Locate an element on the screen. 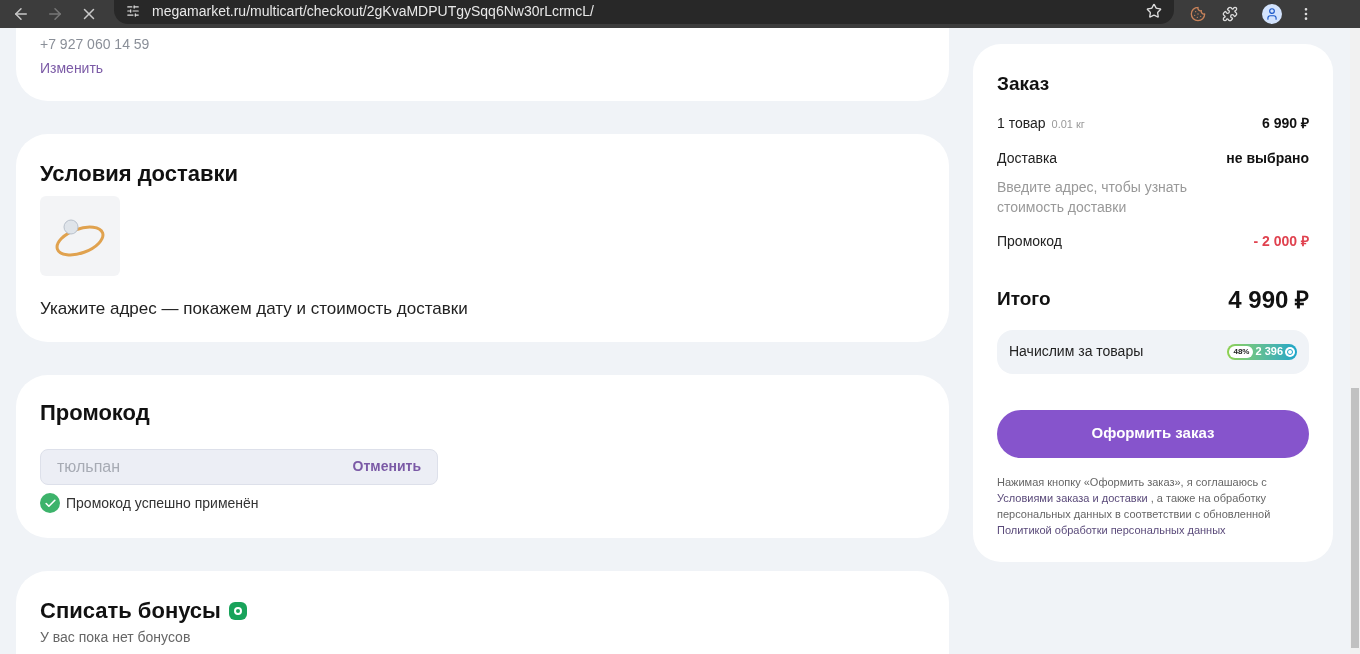 This screenshot has height=654, width=1360. summary-value: - 2 000 ₽ is located at coordinates (1281, 241).